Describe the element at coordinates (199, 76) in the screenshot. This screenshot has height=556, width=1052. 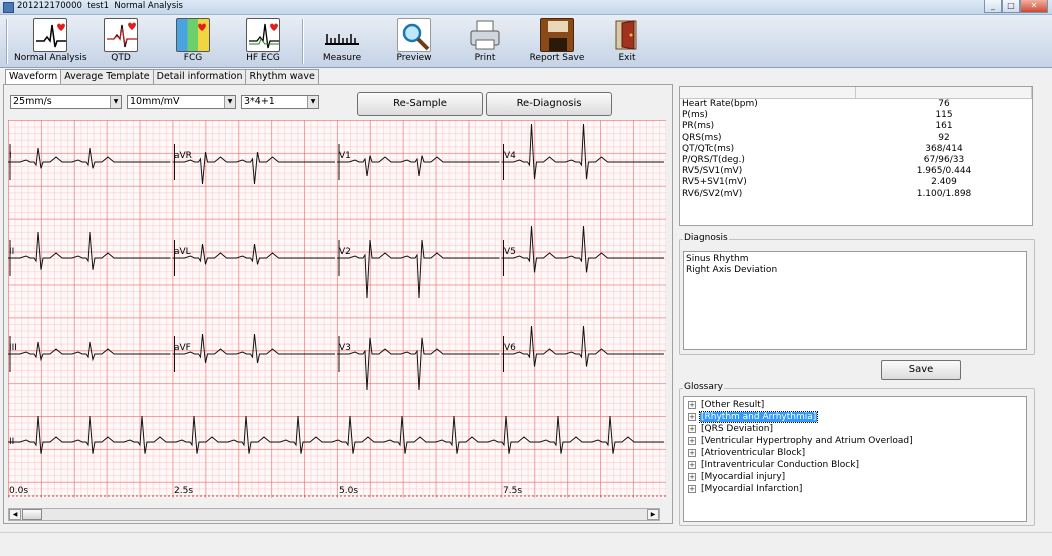
I see `tab-detail-information: Detail information` at that location.